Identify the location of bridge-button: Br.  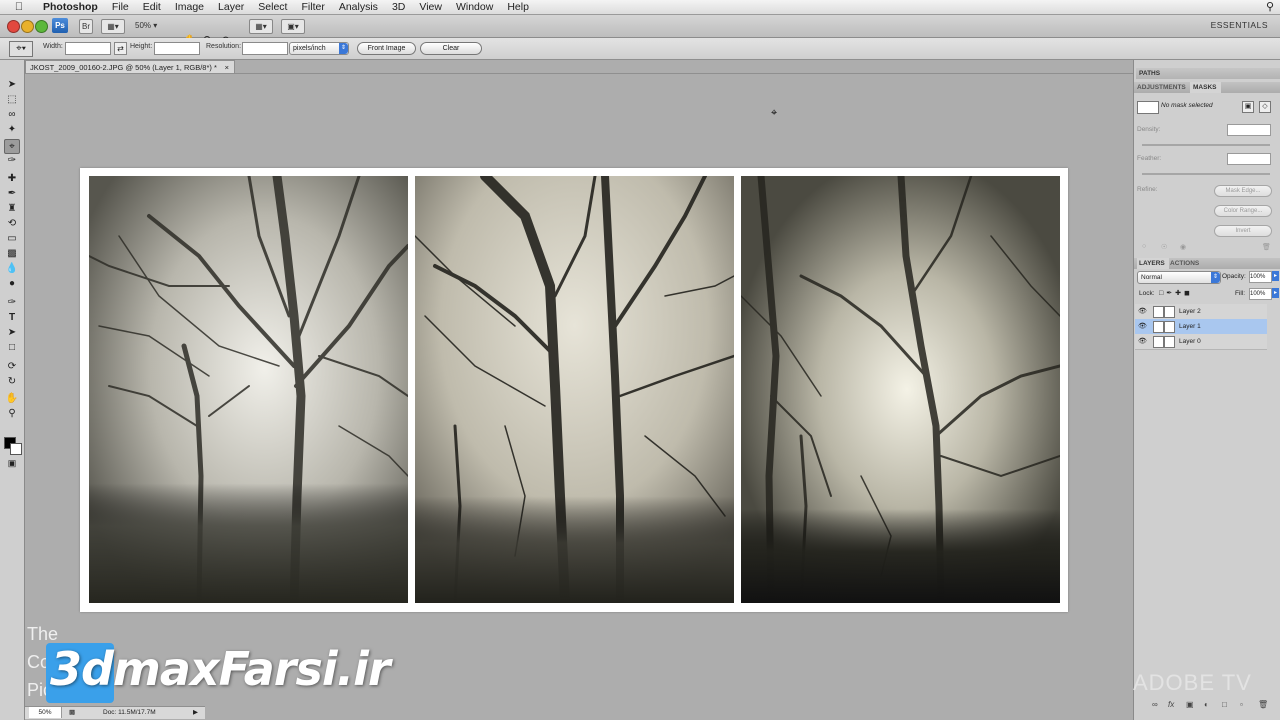
(86, 26).